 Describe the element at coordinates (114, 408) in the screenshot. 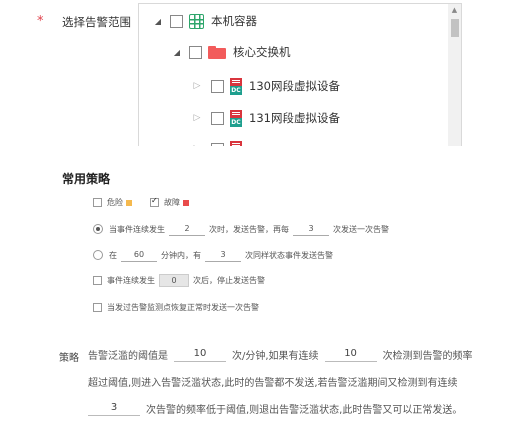

I see `recover-input: 3` at that location.